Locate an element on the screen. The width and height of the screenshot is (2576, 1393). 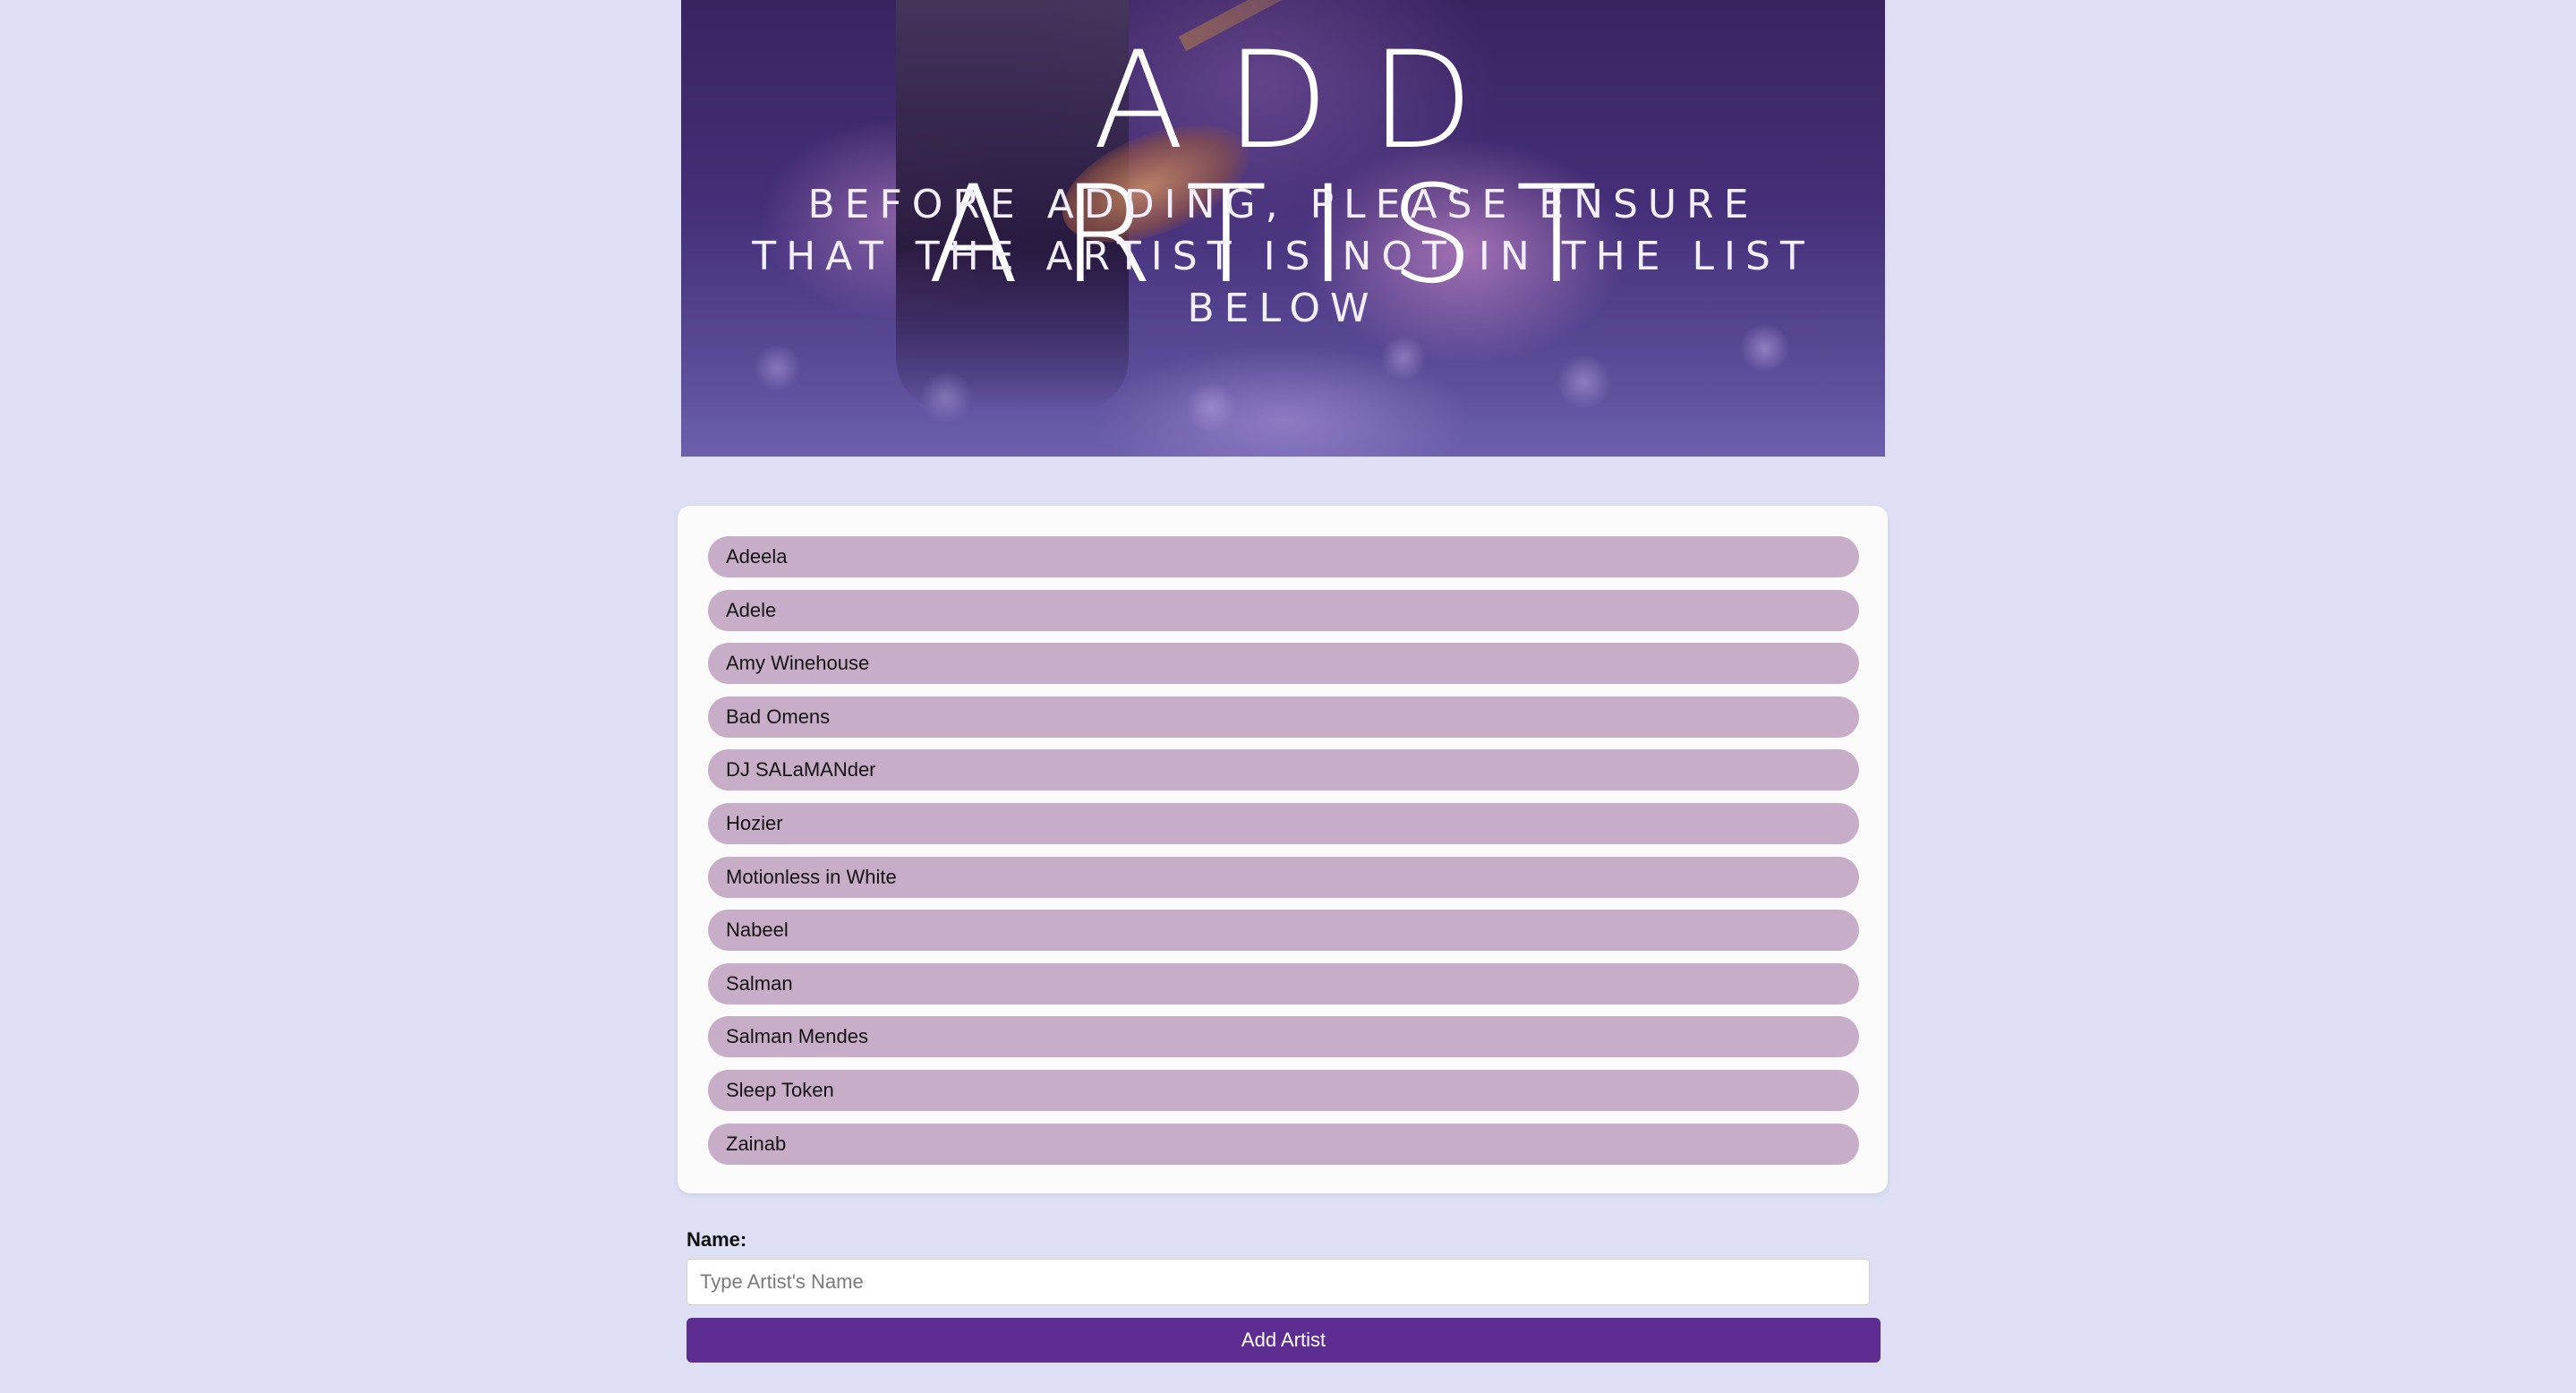
artist-list-item: Motionless in White is located at coordinates (1283, 877).